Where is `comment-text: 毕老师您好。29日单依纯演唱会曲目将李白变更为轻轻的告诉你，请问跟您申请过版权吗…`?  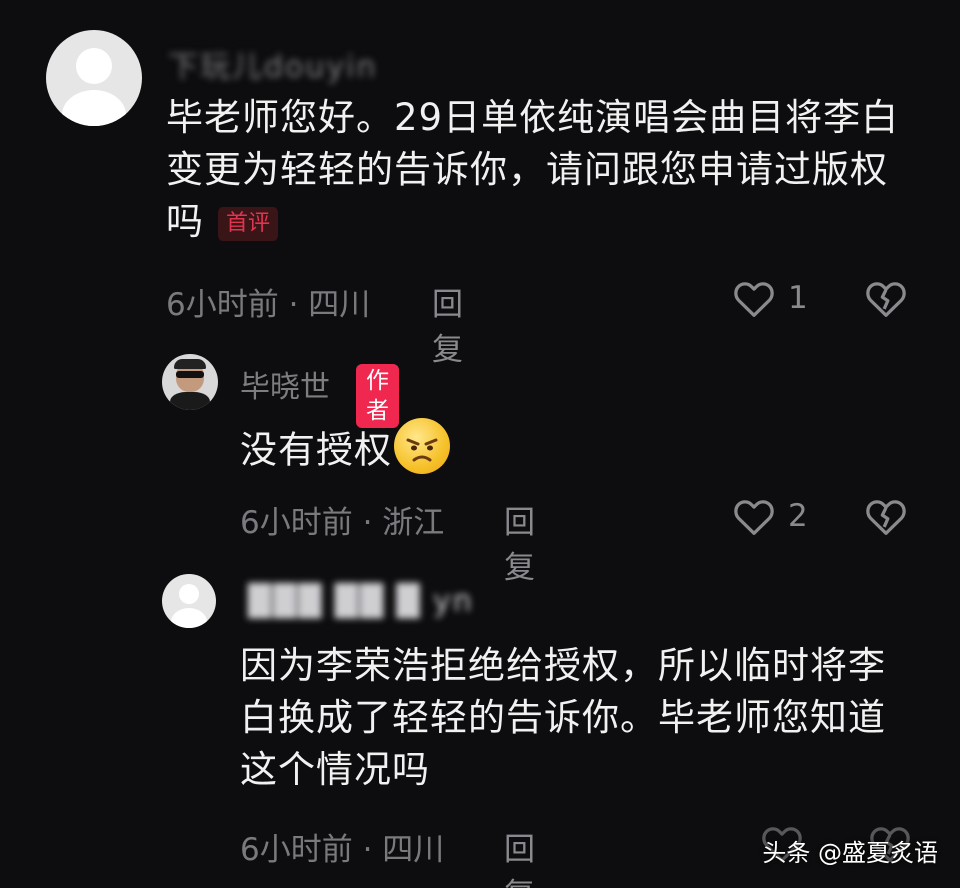 comment-text: 毕老师您好。29日单依纯演唱会曲目将李白变更为轻轻的告诉你，请问跟您申请过版权吗… is located at coordinates (536, 170).